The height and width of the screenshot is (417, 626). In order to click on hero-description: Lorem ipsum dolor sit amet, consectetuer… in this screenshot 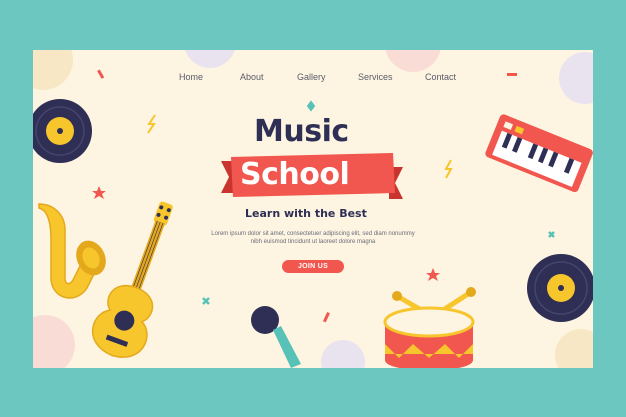, I will do `click(313, 238)`.